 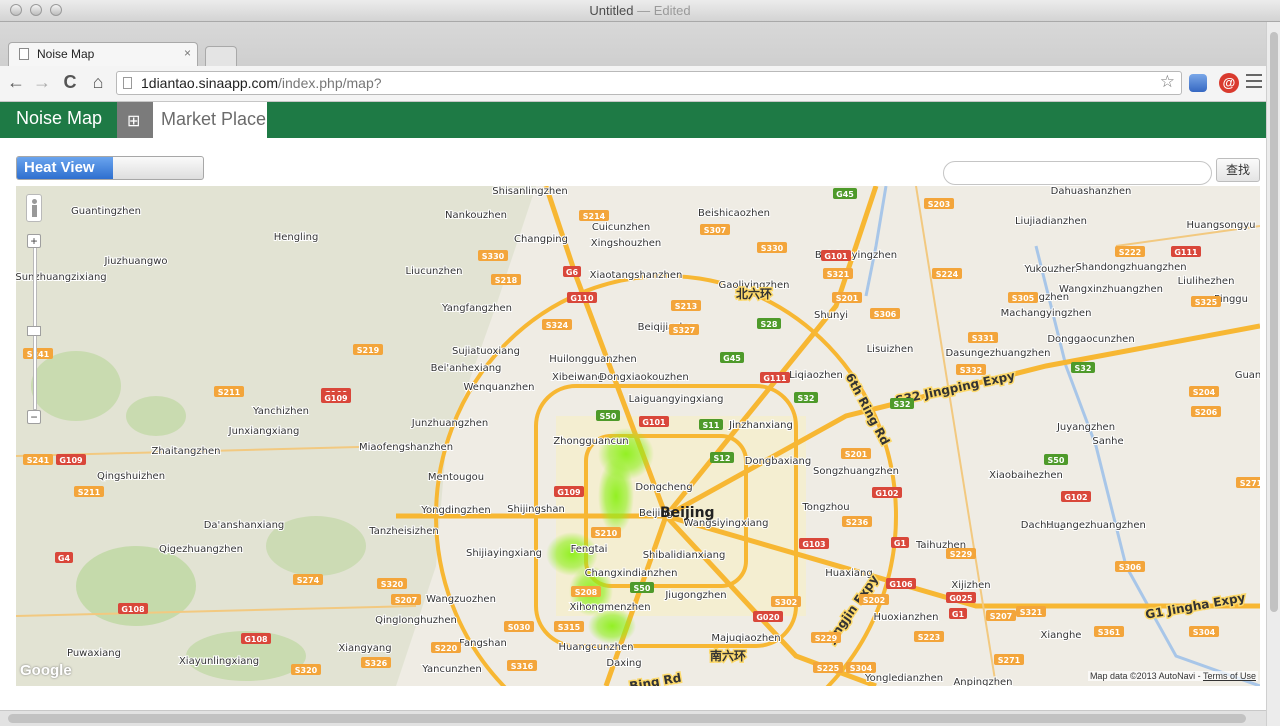 I want to click on svg-text: S241, so click(x=38, y=460).